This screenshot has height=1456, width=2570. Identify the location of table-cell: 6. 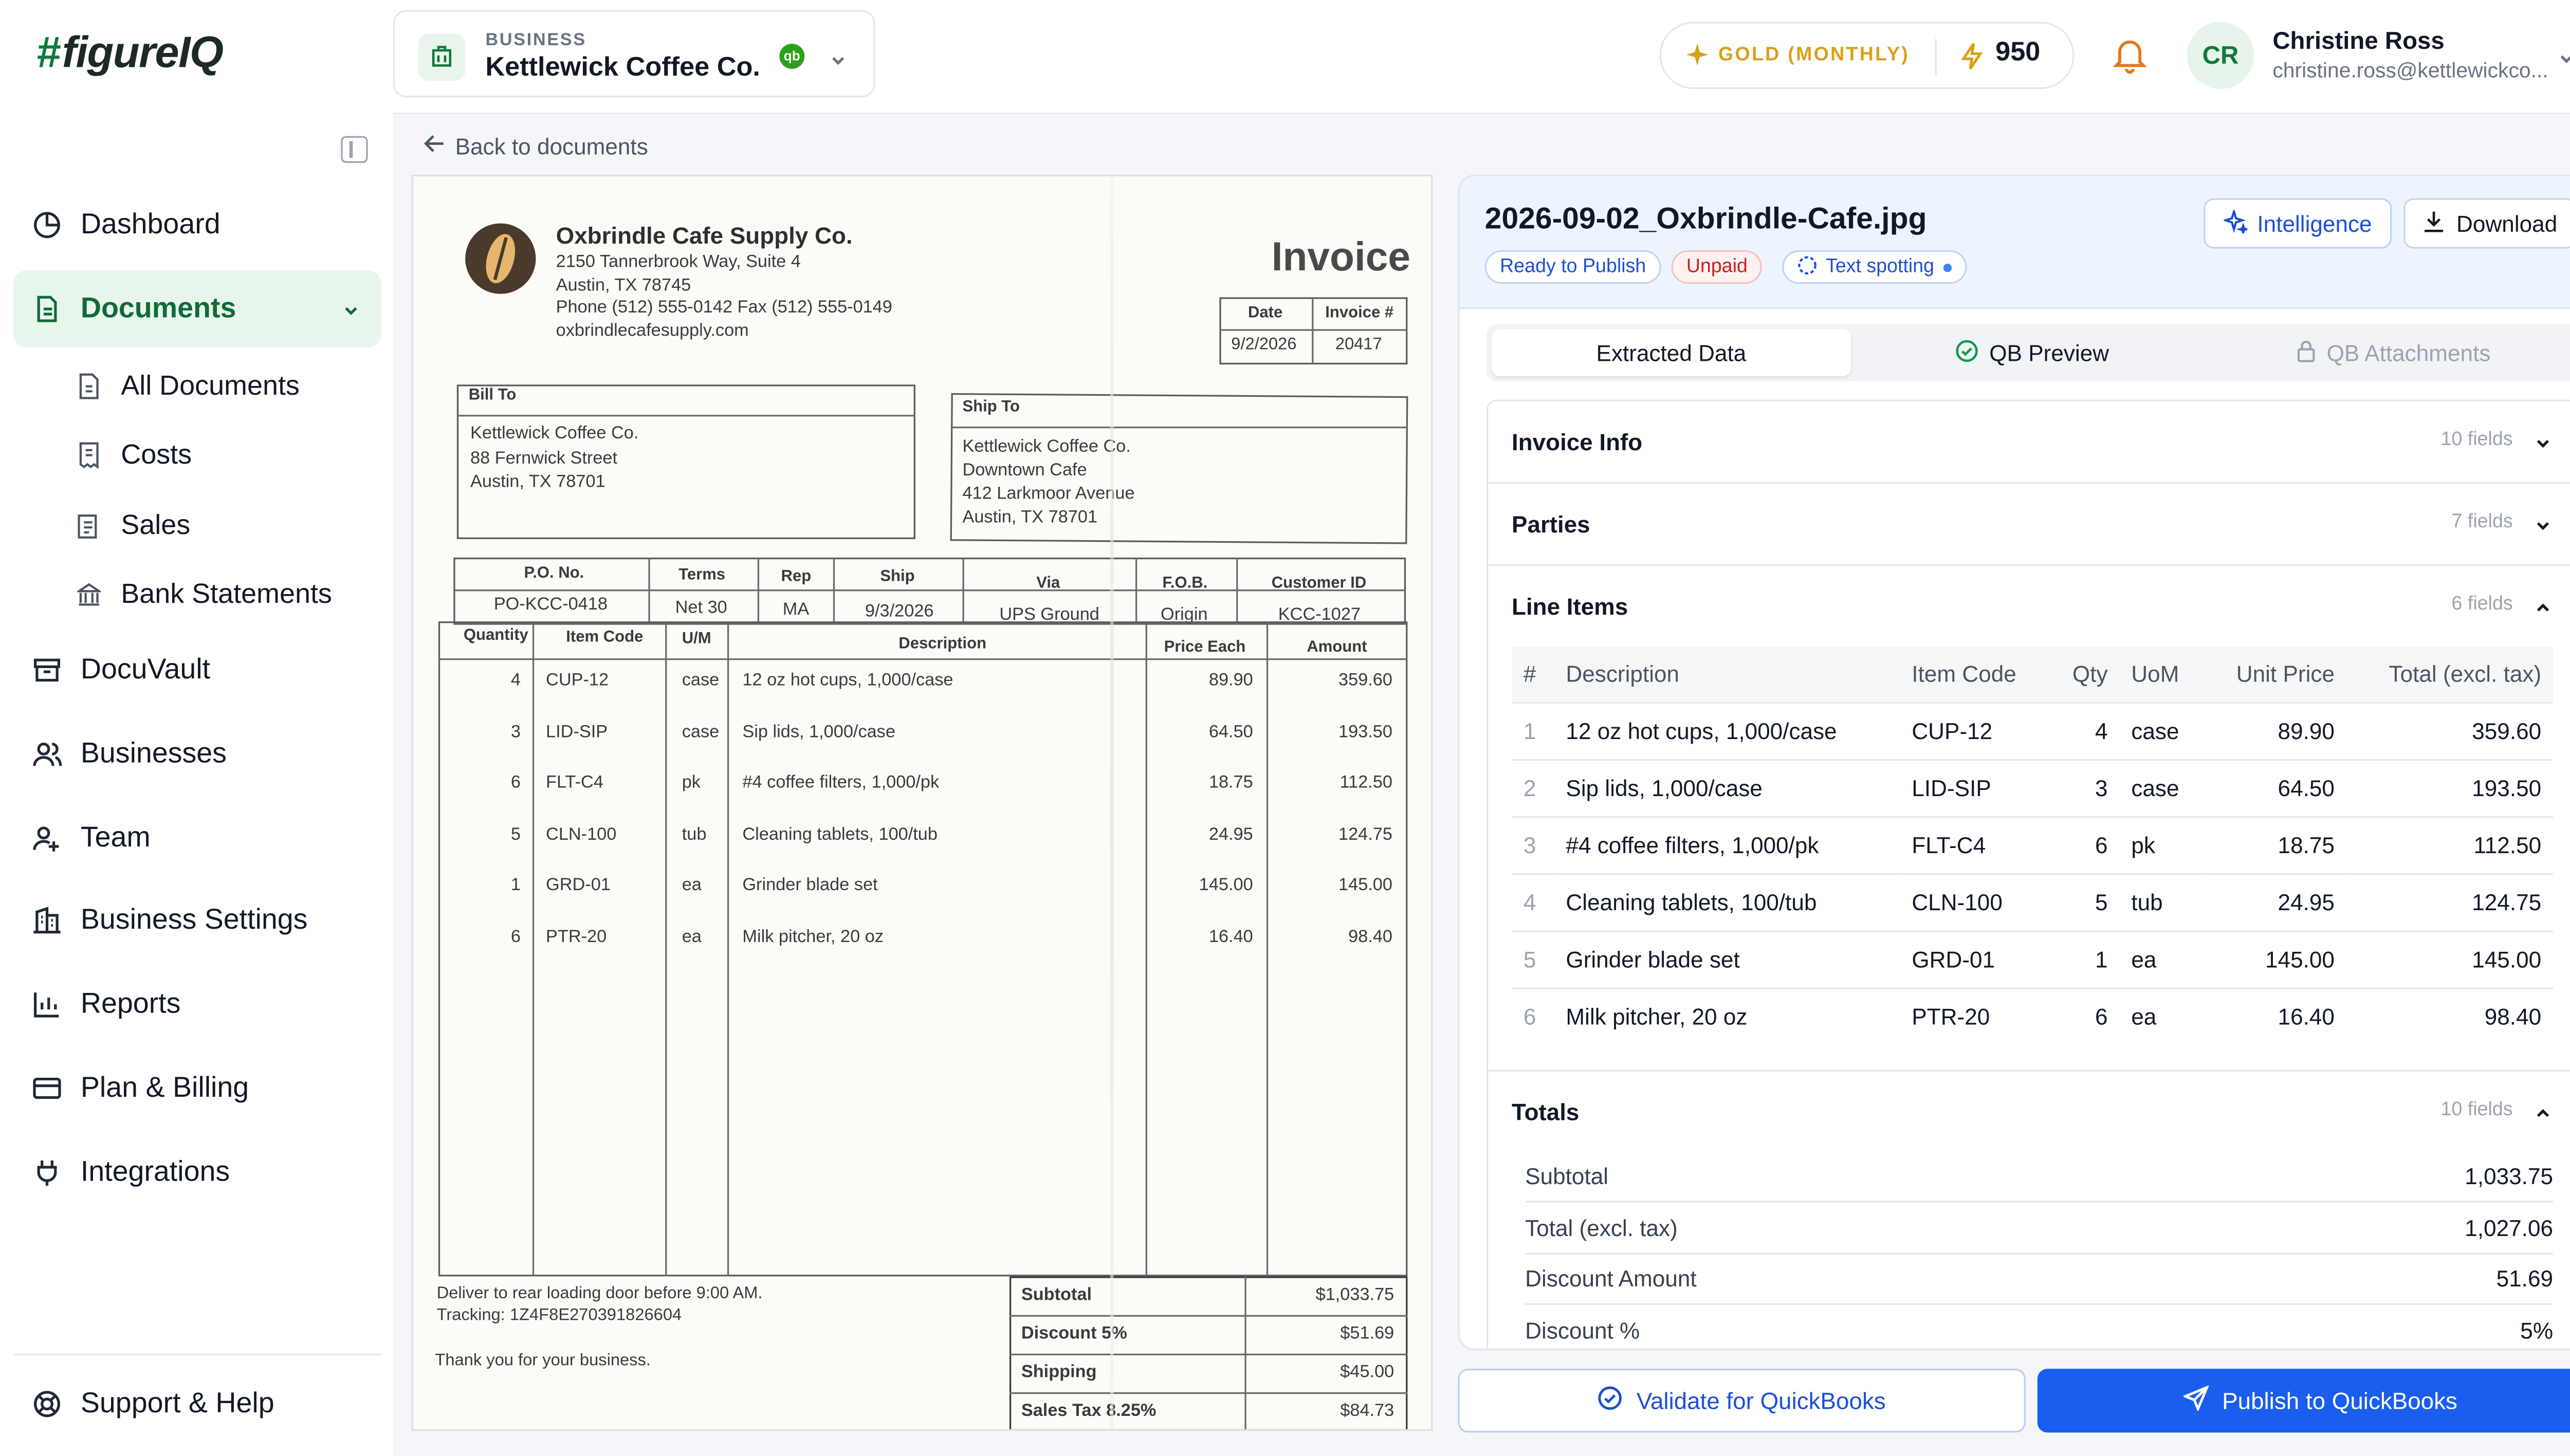
(1533, 1016).